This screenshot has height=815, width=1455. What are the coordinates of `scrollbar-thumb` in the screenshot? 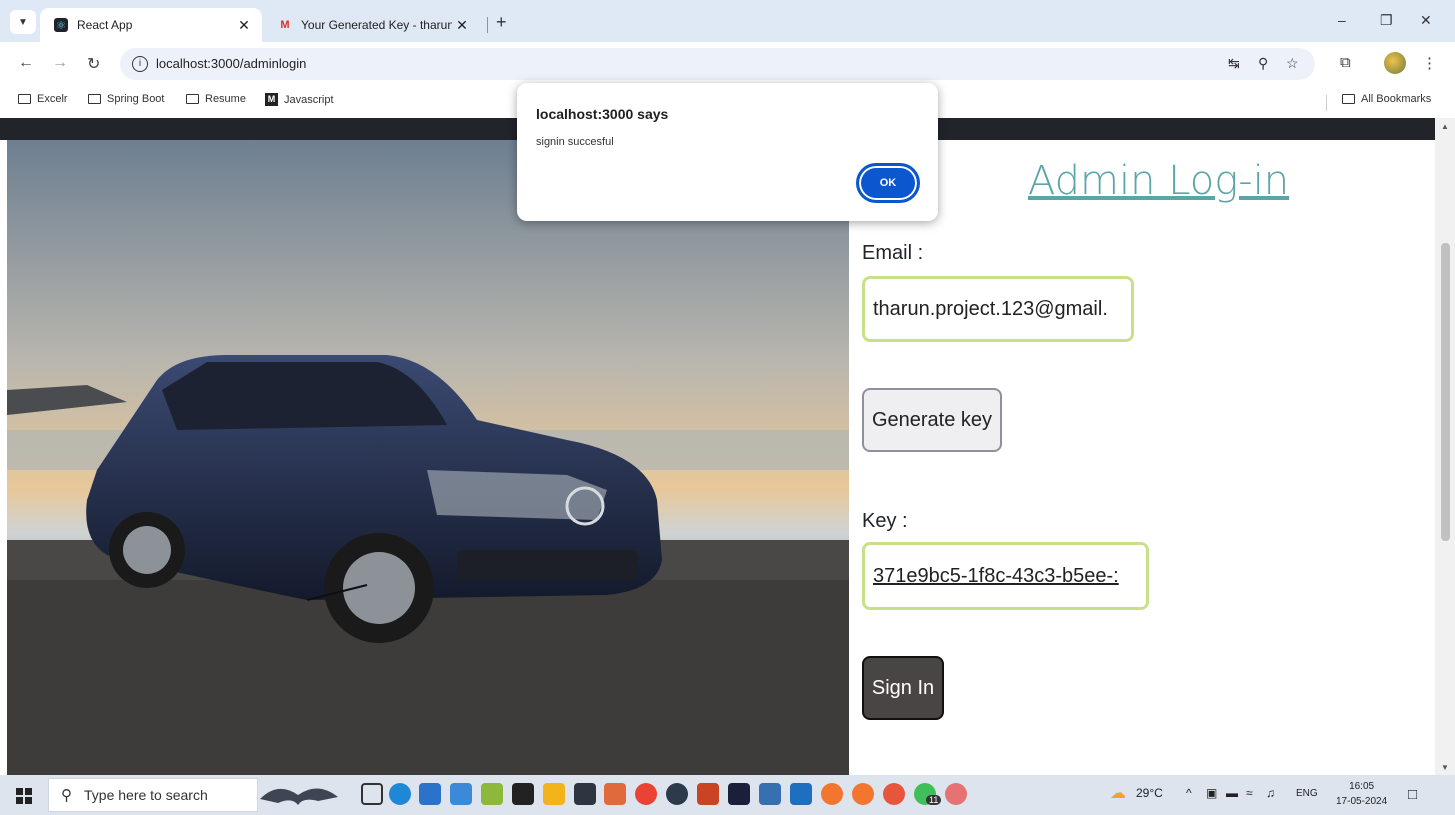 It's located at (1445, 392).